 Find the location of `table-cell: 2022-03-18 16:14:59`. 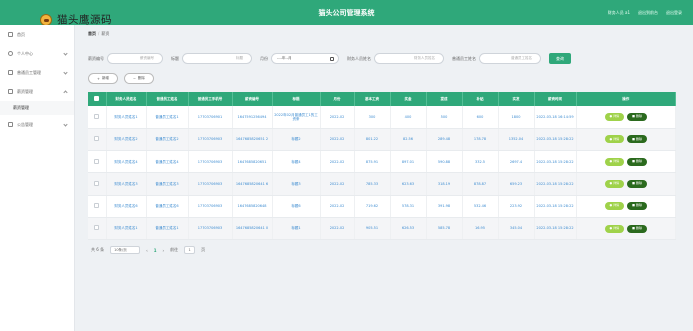

table-cell: 2022-03-18 16:14:59 is located at coordinates (555, 117).